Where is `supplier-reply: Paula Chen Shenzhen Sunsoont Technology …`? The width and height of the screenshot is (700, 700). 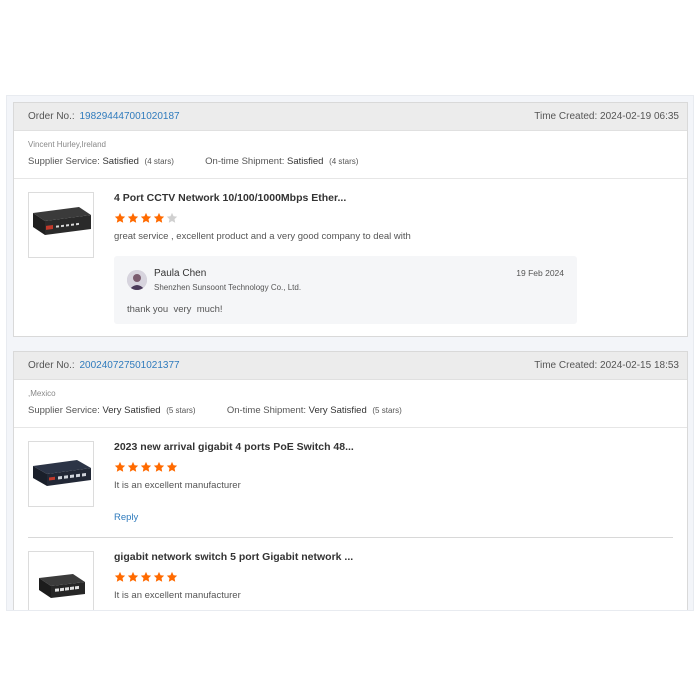
supplier-reply: Paula Chen Shenzhen Sunsoont Technology … is located at coordinates (345, 290).